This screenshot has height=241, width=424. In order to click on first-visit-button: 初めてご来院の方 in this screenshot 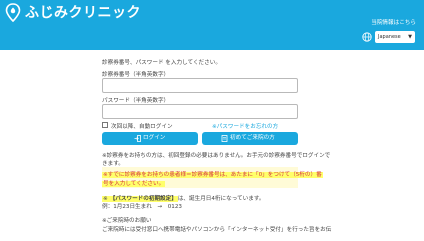, I will do `click(250, 138)`.